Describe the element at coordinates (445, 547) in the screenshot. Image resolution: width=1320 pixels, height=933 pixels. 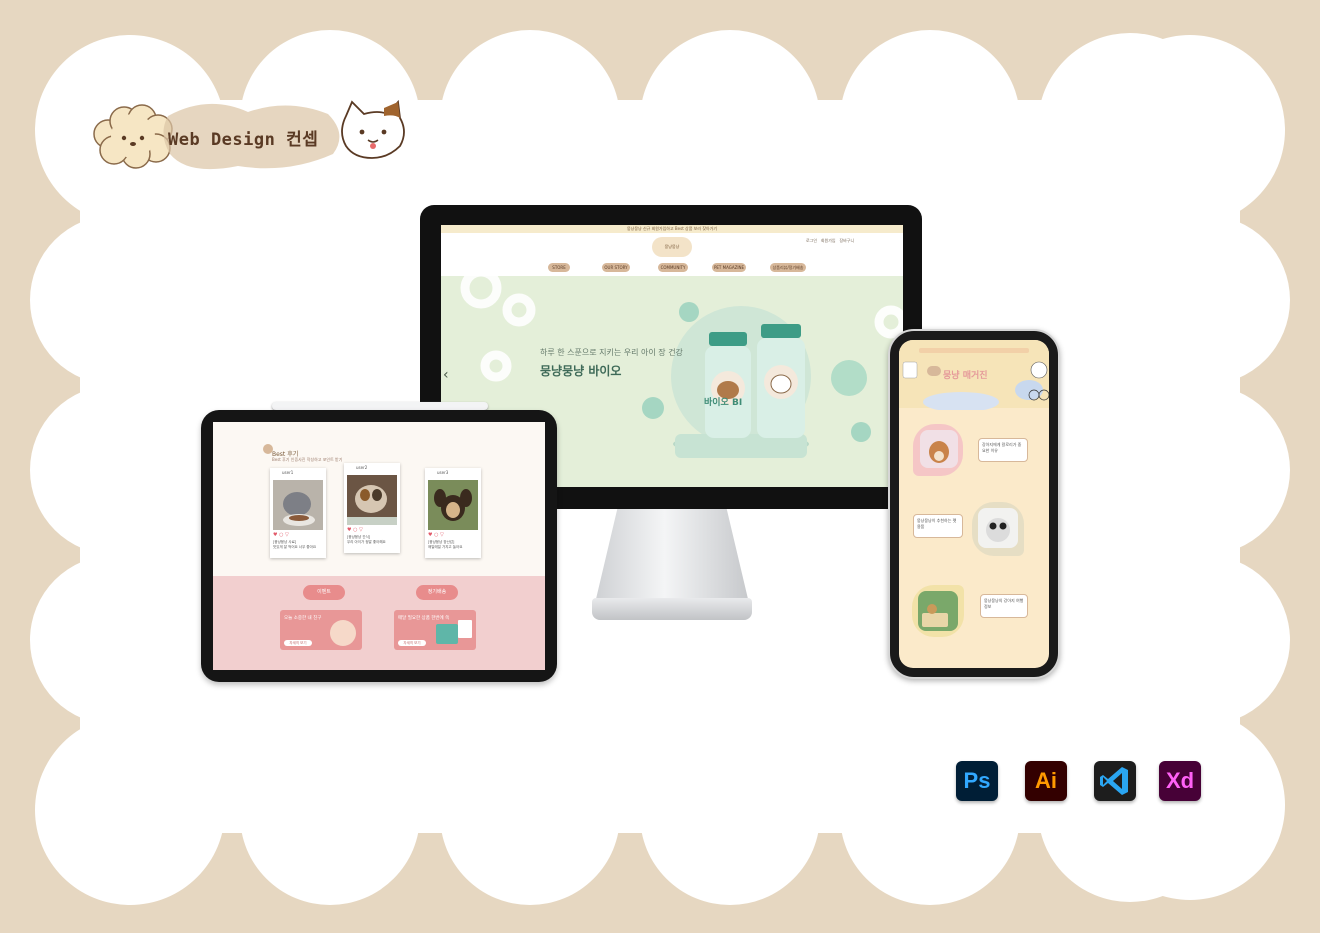
I see `post-body: 매일매일 가지고 놀아요` at that location.